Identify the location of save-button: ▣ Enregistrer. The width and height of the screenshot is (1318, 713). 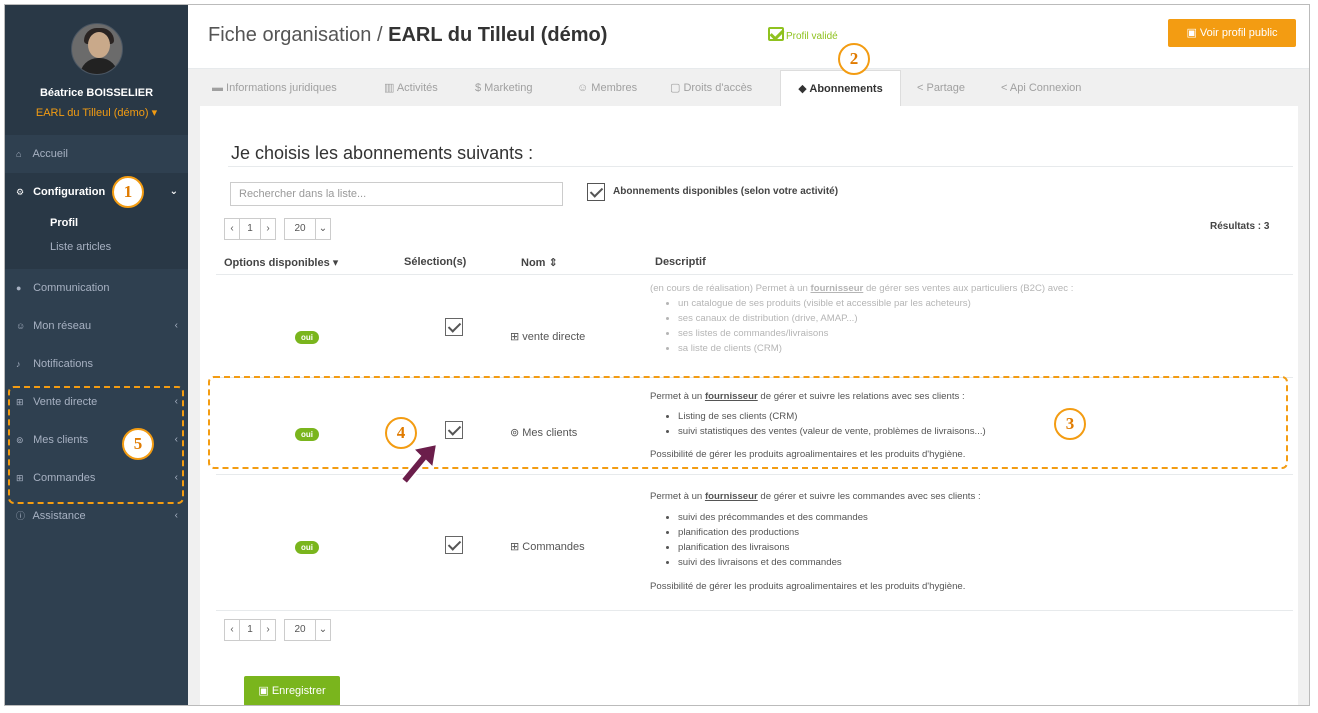
(292, 690).